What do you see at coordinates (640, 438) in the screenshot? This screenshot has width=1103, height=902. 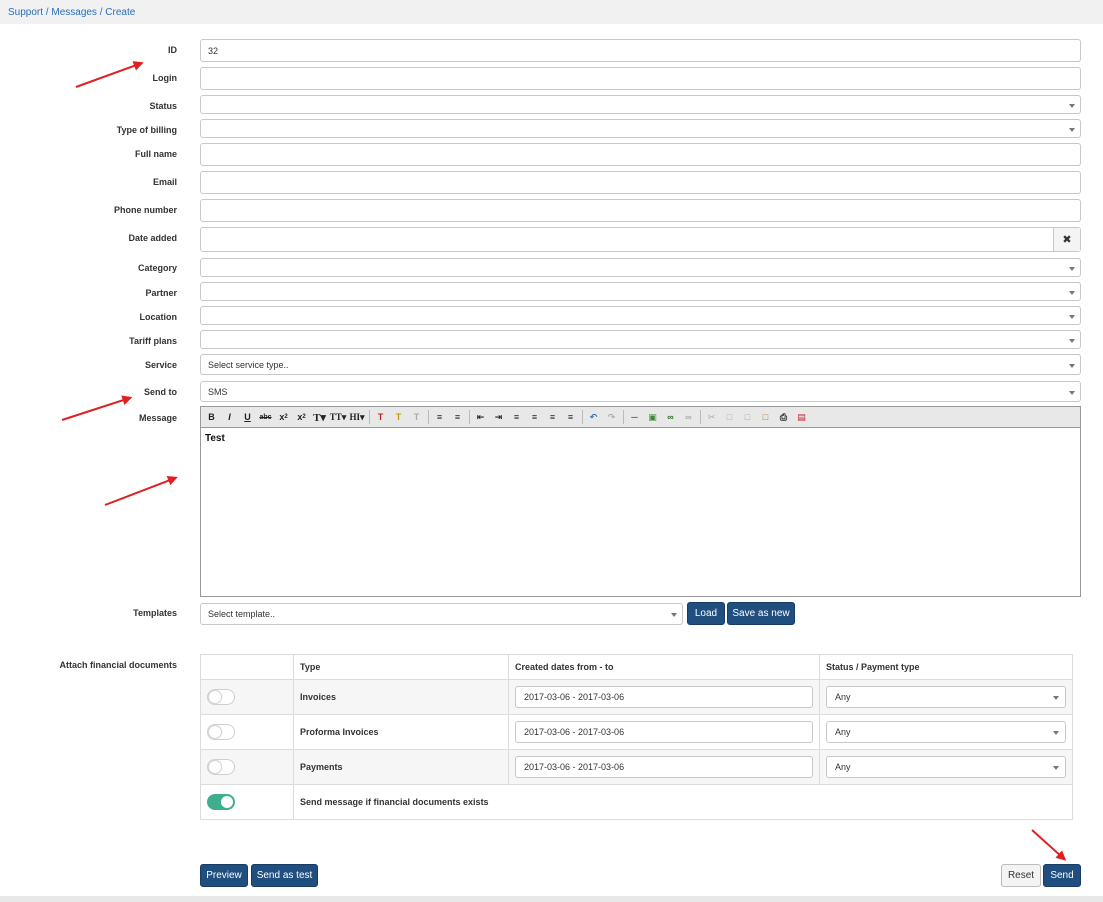 I see `message-text: Test` at bounding box center [640, 438].